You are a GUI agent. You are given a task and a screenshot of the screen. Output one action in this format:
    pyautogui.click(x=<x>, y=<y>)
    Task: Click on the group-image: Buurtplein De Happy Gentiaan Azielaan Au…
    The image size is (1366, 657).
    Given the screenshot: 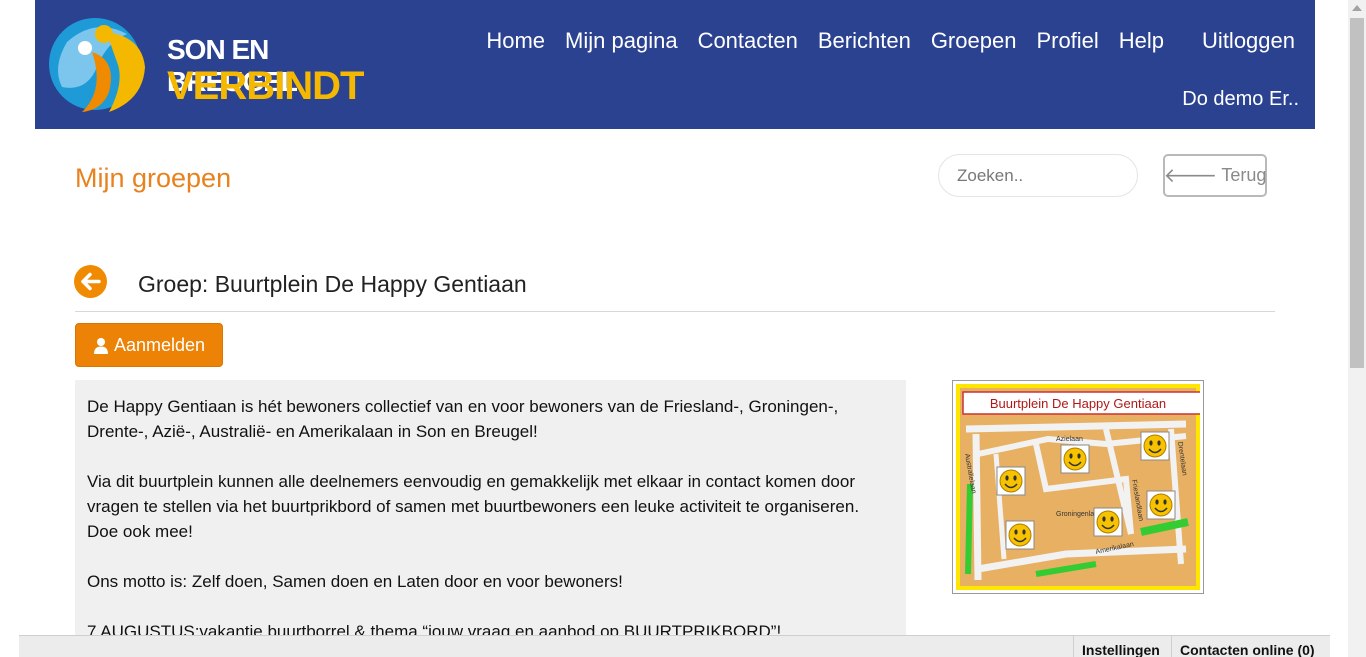 What is the action you would take?
    pyautogui.click(x=1078, y=487)
    